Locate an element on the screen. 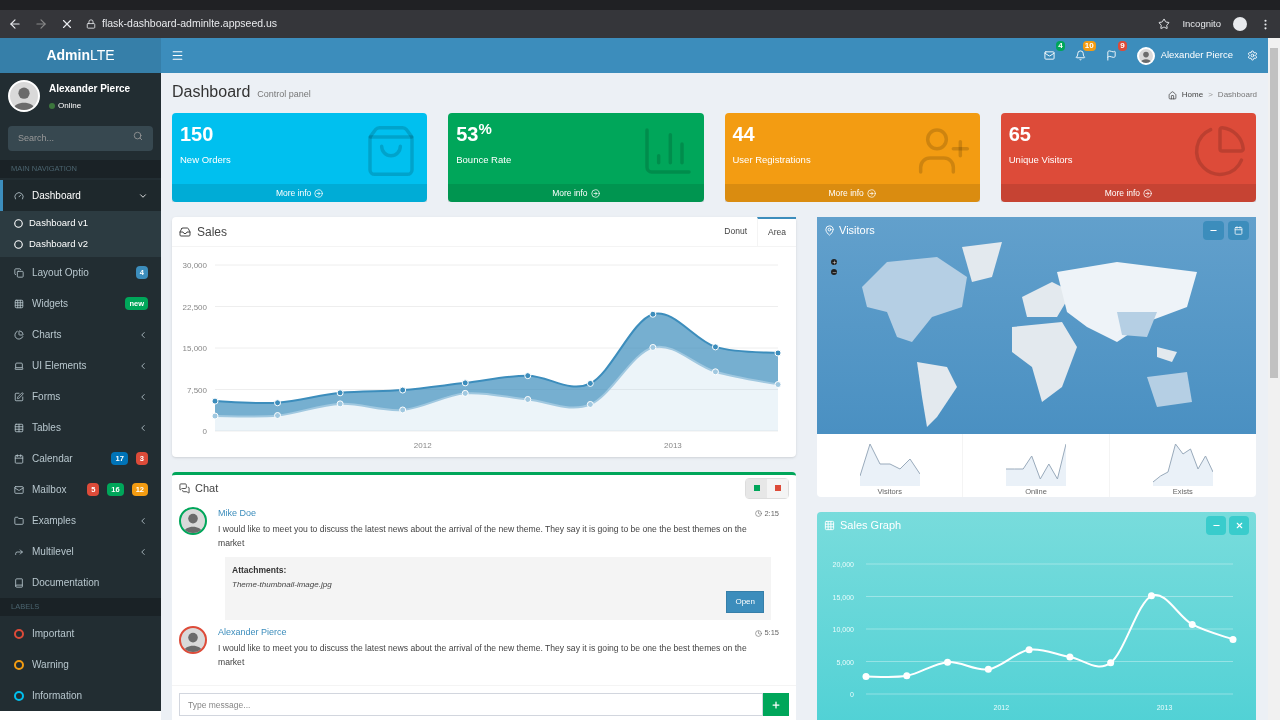  page-title: Dashboard is located at coordinates (211, 92).